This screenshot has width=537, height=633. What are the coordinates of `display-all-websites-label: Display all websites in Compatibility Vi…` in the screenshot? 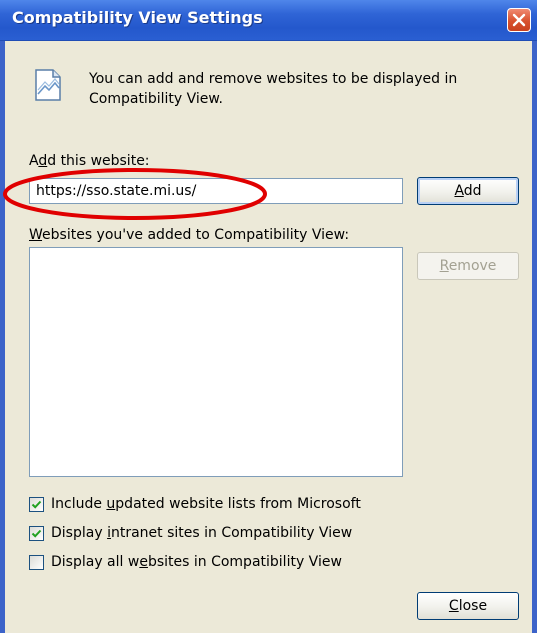 It's located at (196, 562).